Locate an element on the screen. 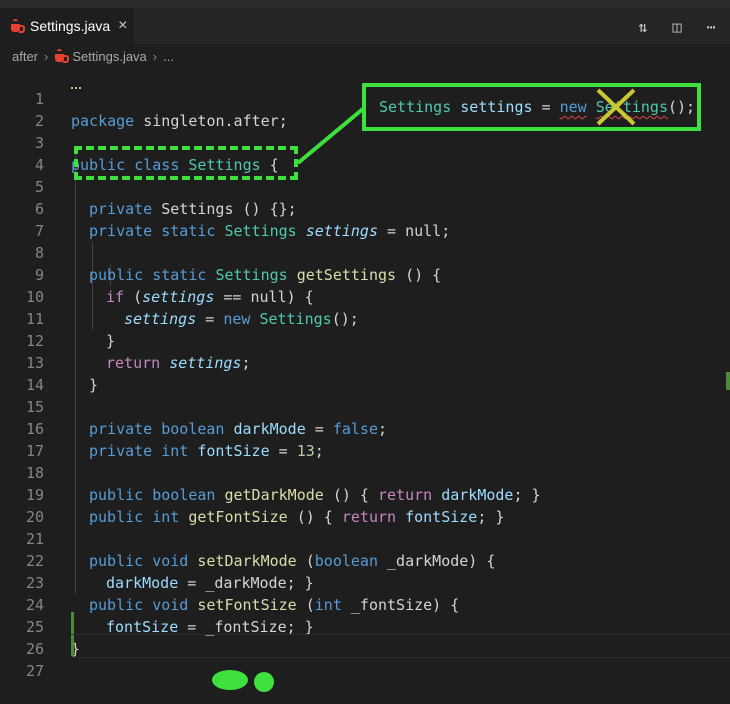 The height and width of the screenshot is (704, 730). code-text: (); is located at coordinates (682, 107).